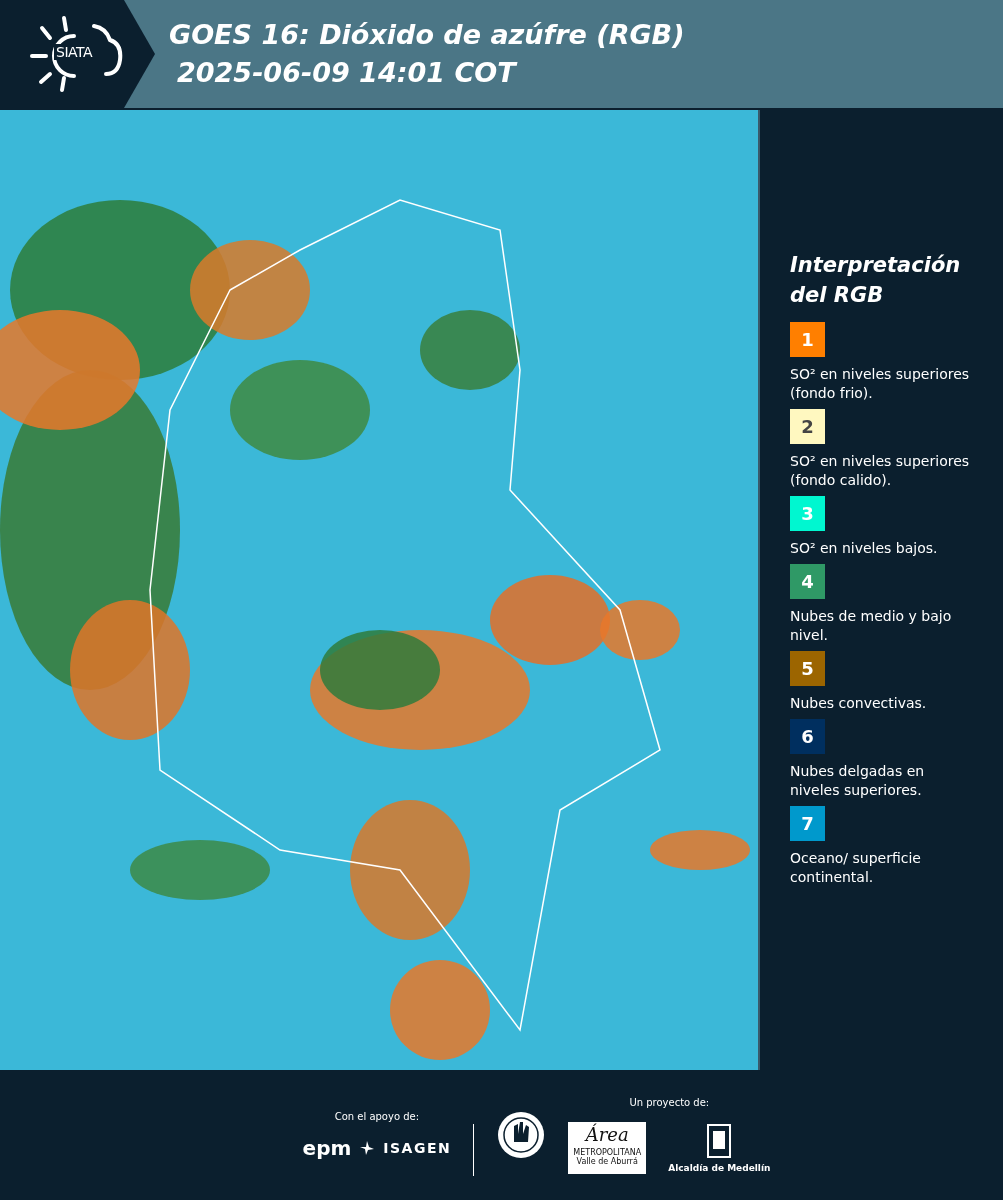 This screenshot has height=1200, width=1003. Describe the element at coordinates (807, 339) in the screenshot. I see `legend-swatch: 1` at that location.